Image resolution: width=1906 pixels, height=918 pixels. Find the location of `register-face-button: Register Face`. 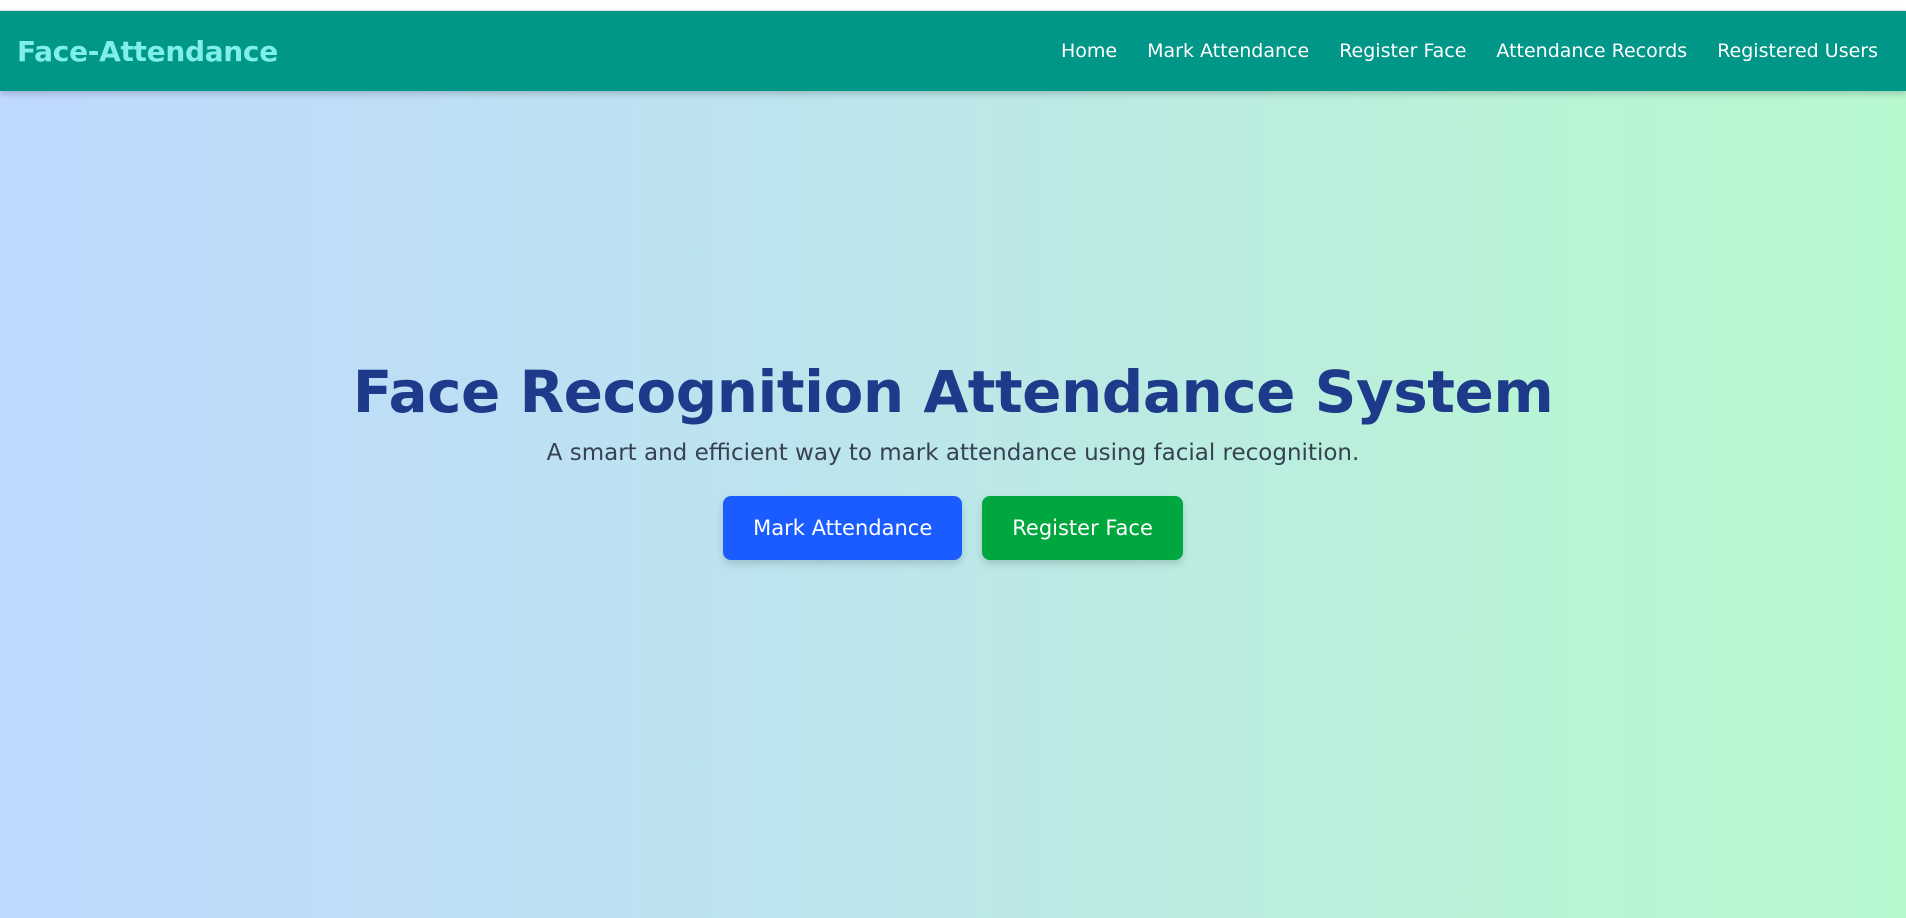

register-face-button: Register Face is located at coordinates (1082, 528).